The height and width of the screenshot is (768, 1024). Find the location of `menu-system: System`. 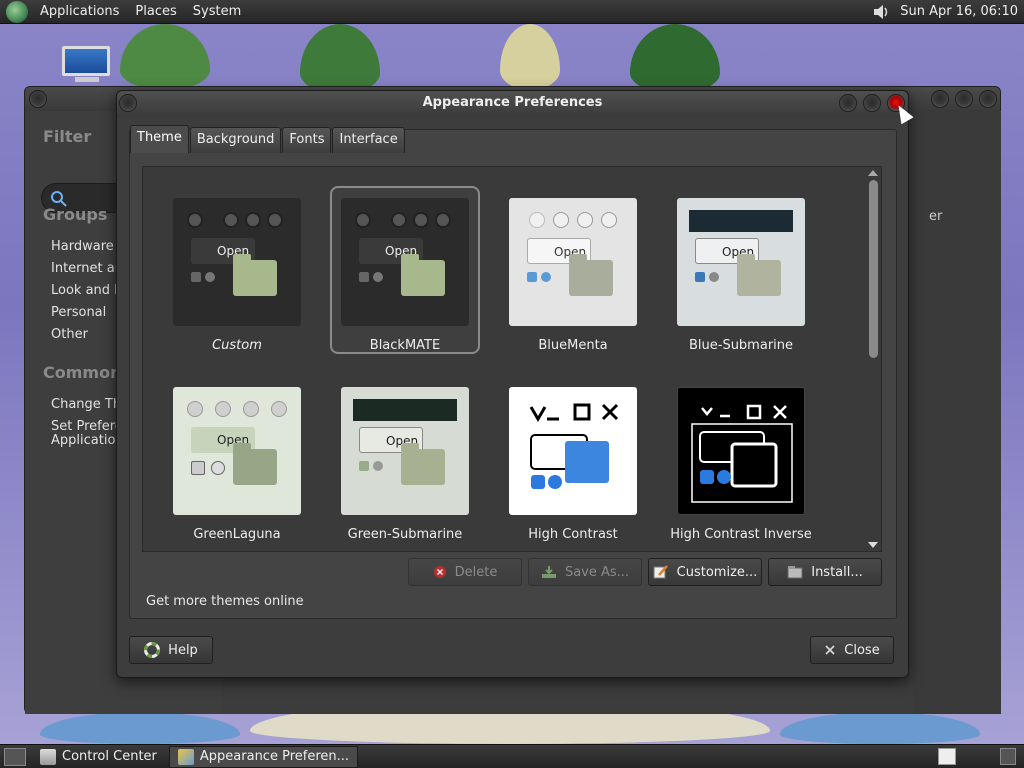

menu-system: System is located at coordinates (217, 12).